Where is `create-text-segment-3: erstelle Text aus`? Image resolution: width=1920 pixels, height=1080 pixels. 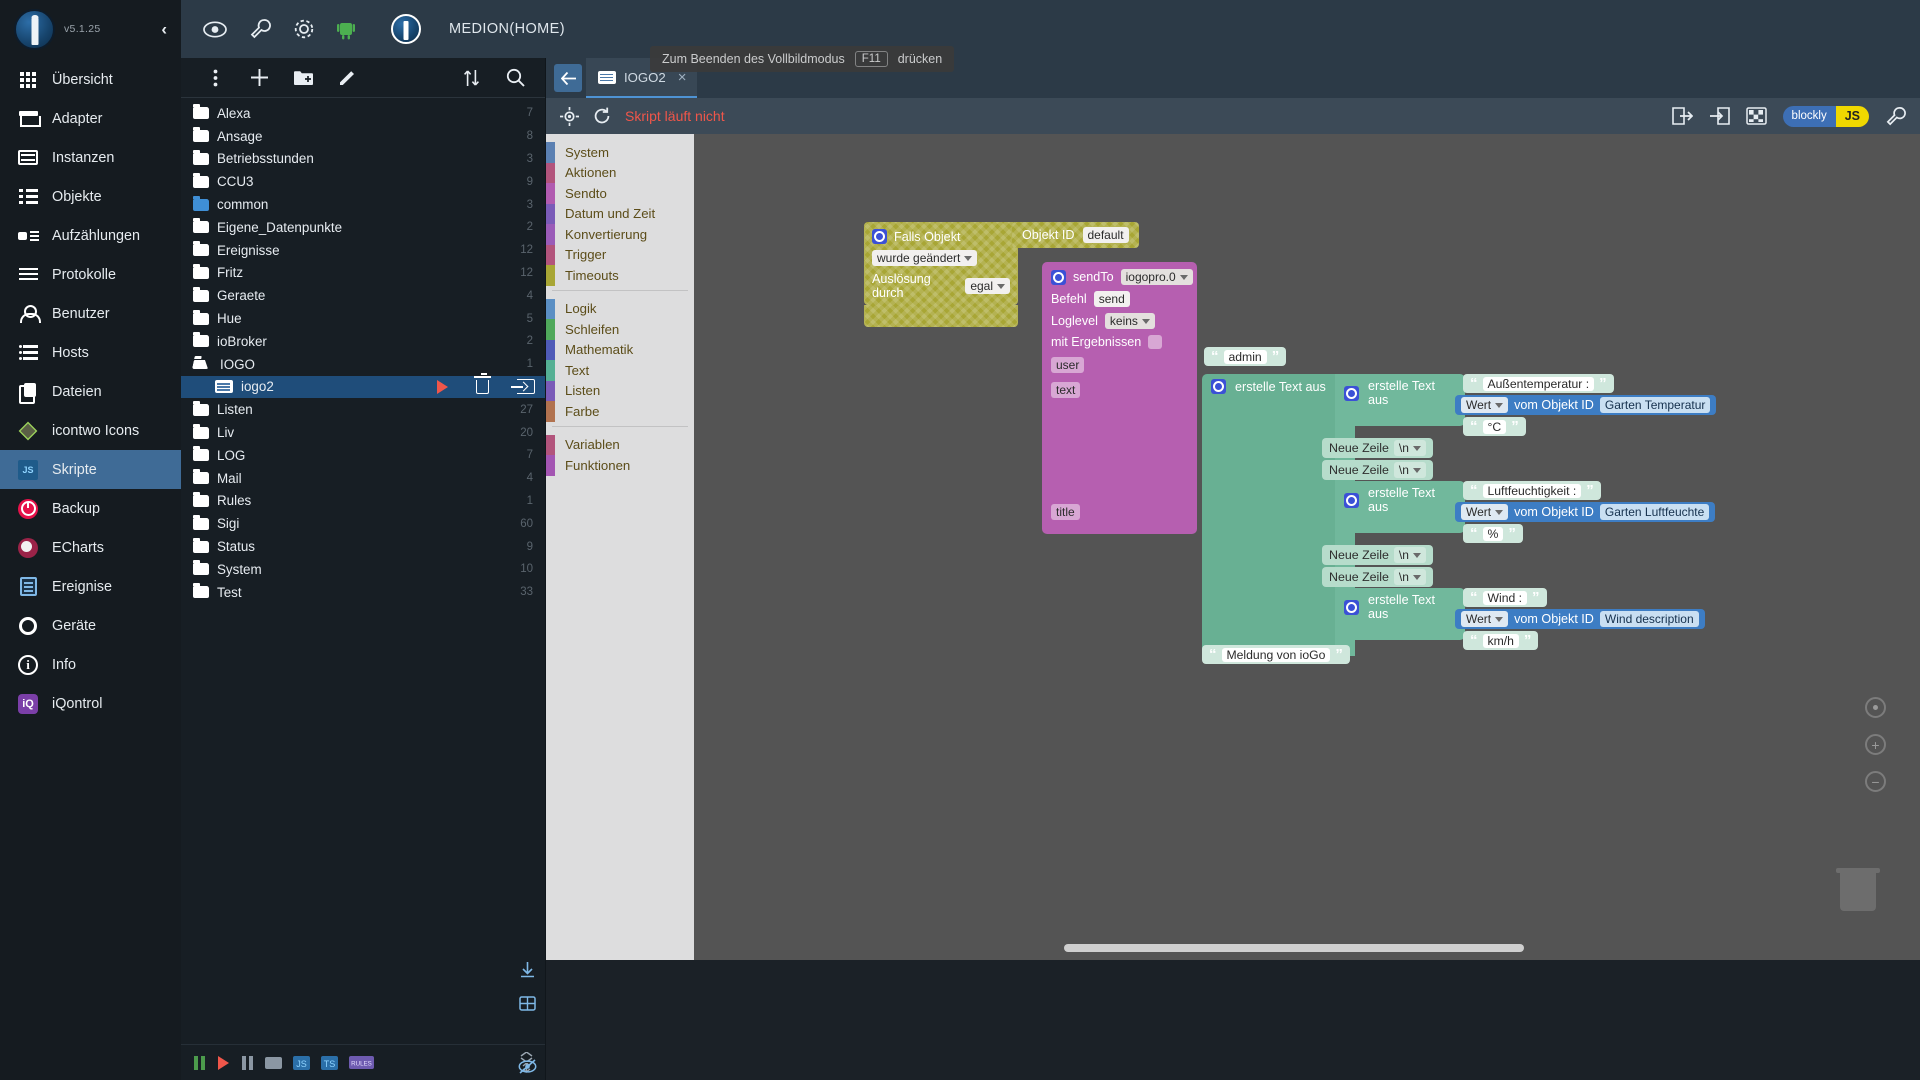 create-text-segment-3: erstelle Text aus is located at coordinates (1400, 614).